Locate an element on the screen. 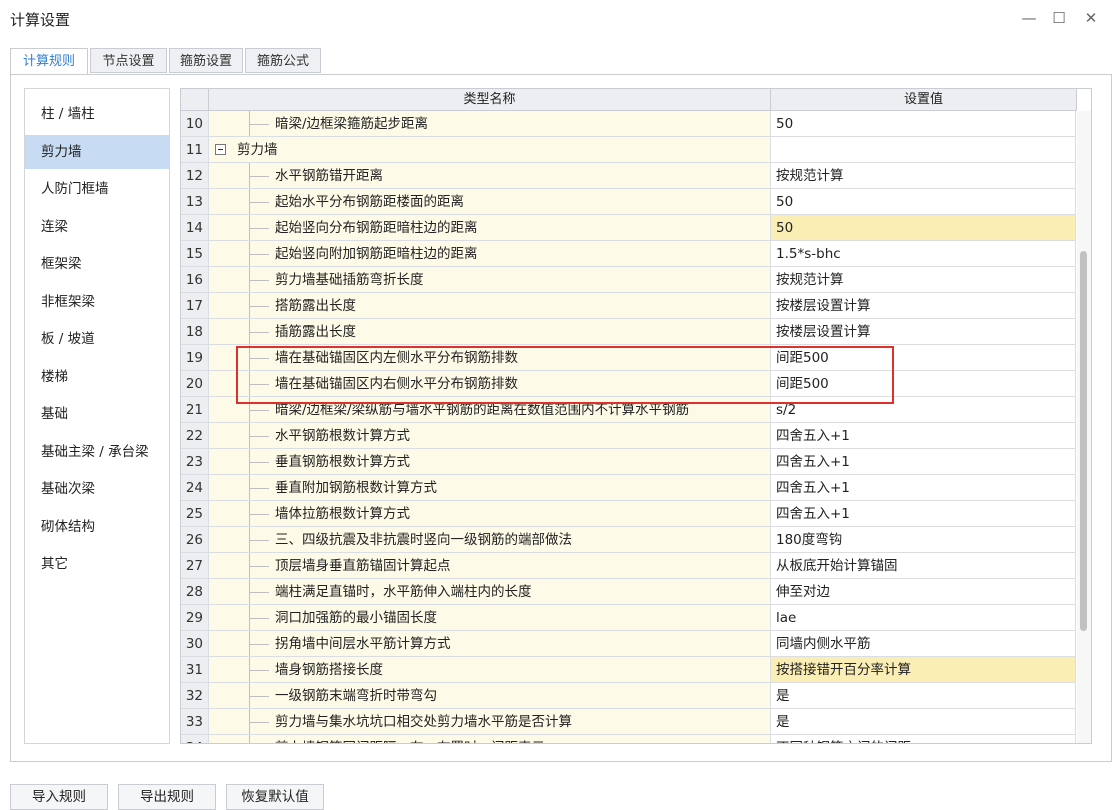 The width and height of the screenshot is (1120, 810). table-row: 29 洞口加强筋的最小锚固长度 lae is located at coordinates (628, 618).